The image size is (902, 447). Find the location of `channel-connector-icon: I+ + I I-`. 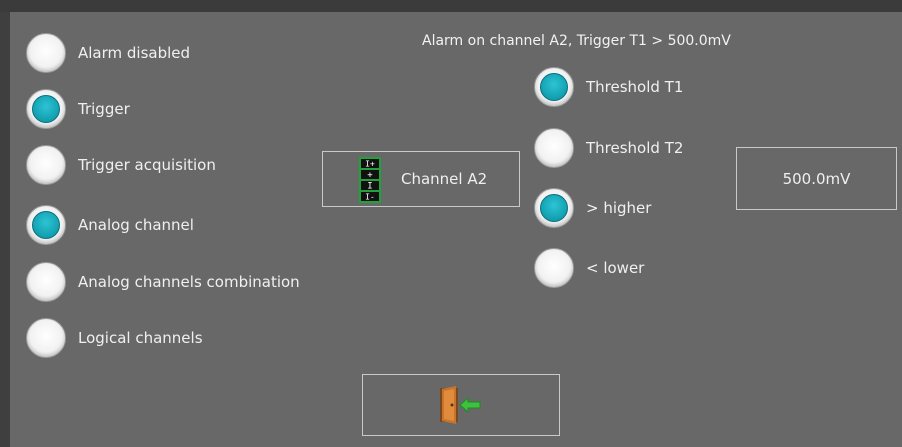

channel-connector-icon: I+ + I I- is located at coordinates (370, 180).